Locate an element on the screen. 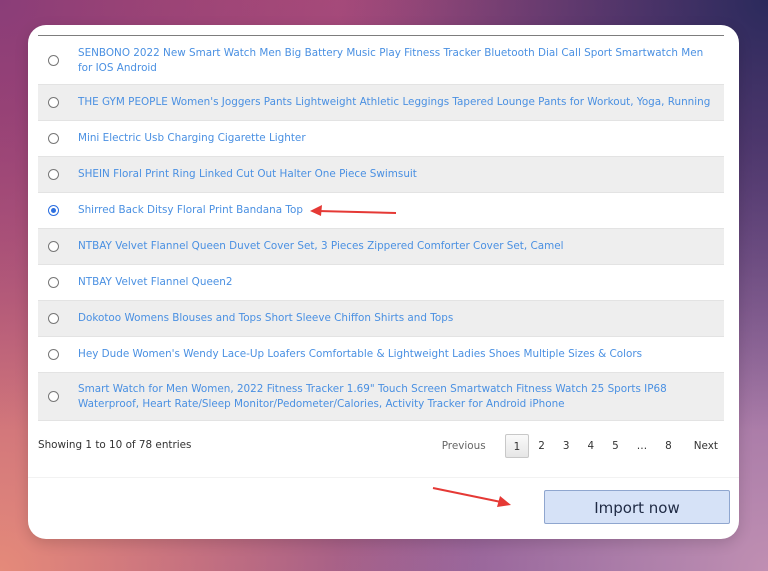 This screenshot has height=571, width=768. pagination-page-5: 5 is located at coordinates (615, 446).